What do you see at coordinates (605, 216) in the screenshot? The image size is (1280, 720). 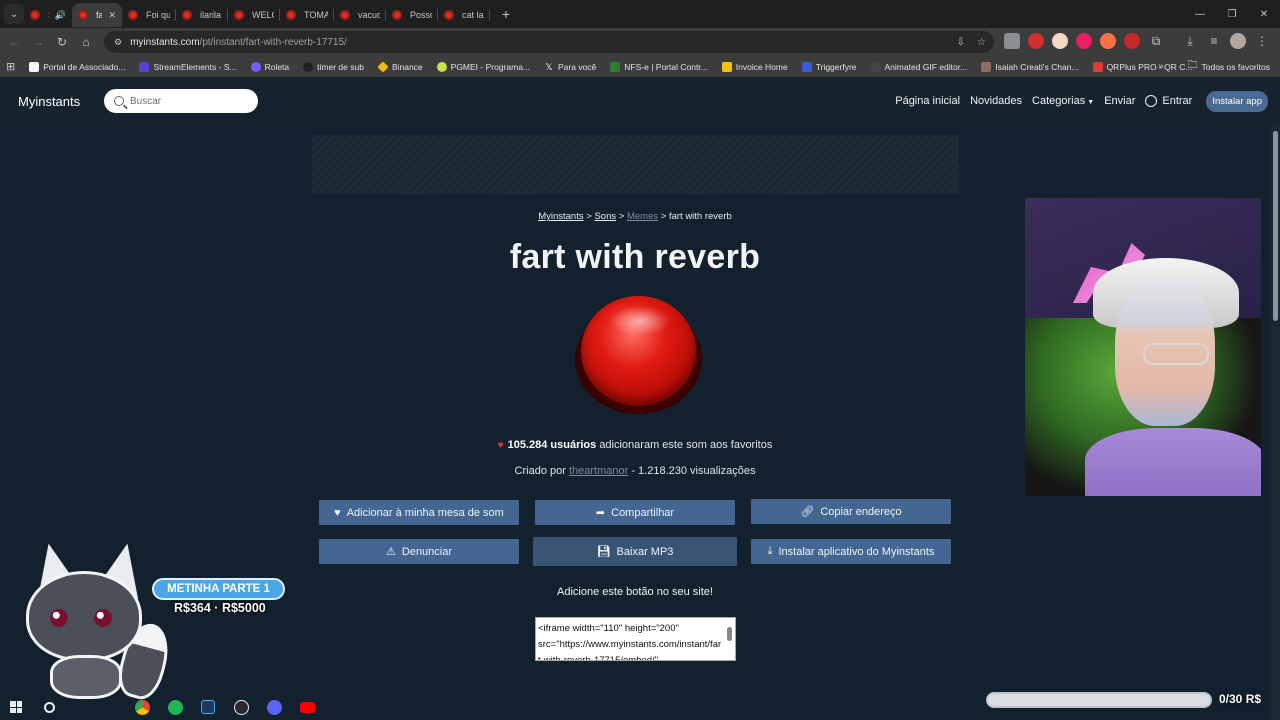 I see `breadcrumb-sounds-link: Sons` at bounding box center [605, 216].